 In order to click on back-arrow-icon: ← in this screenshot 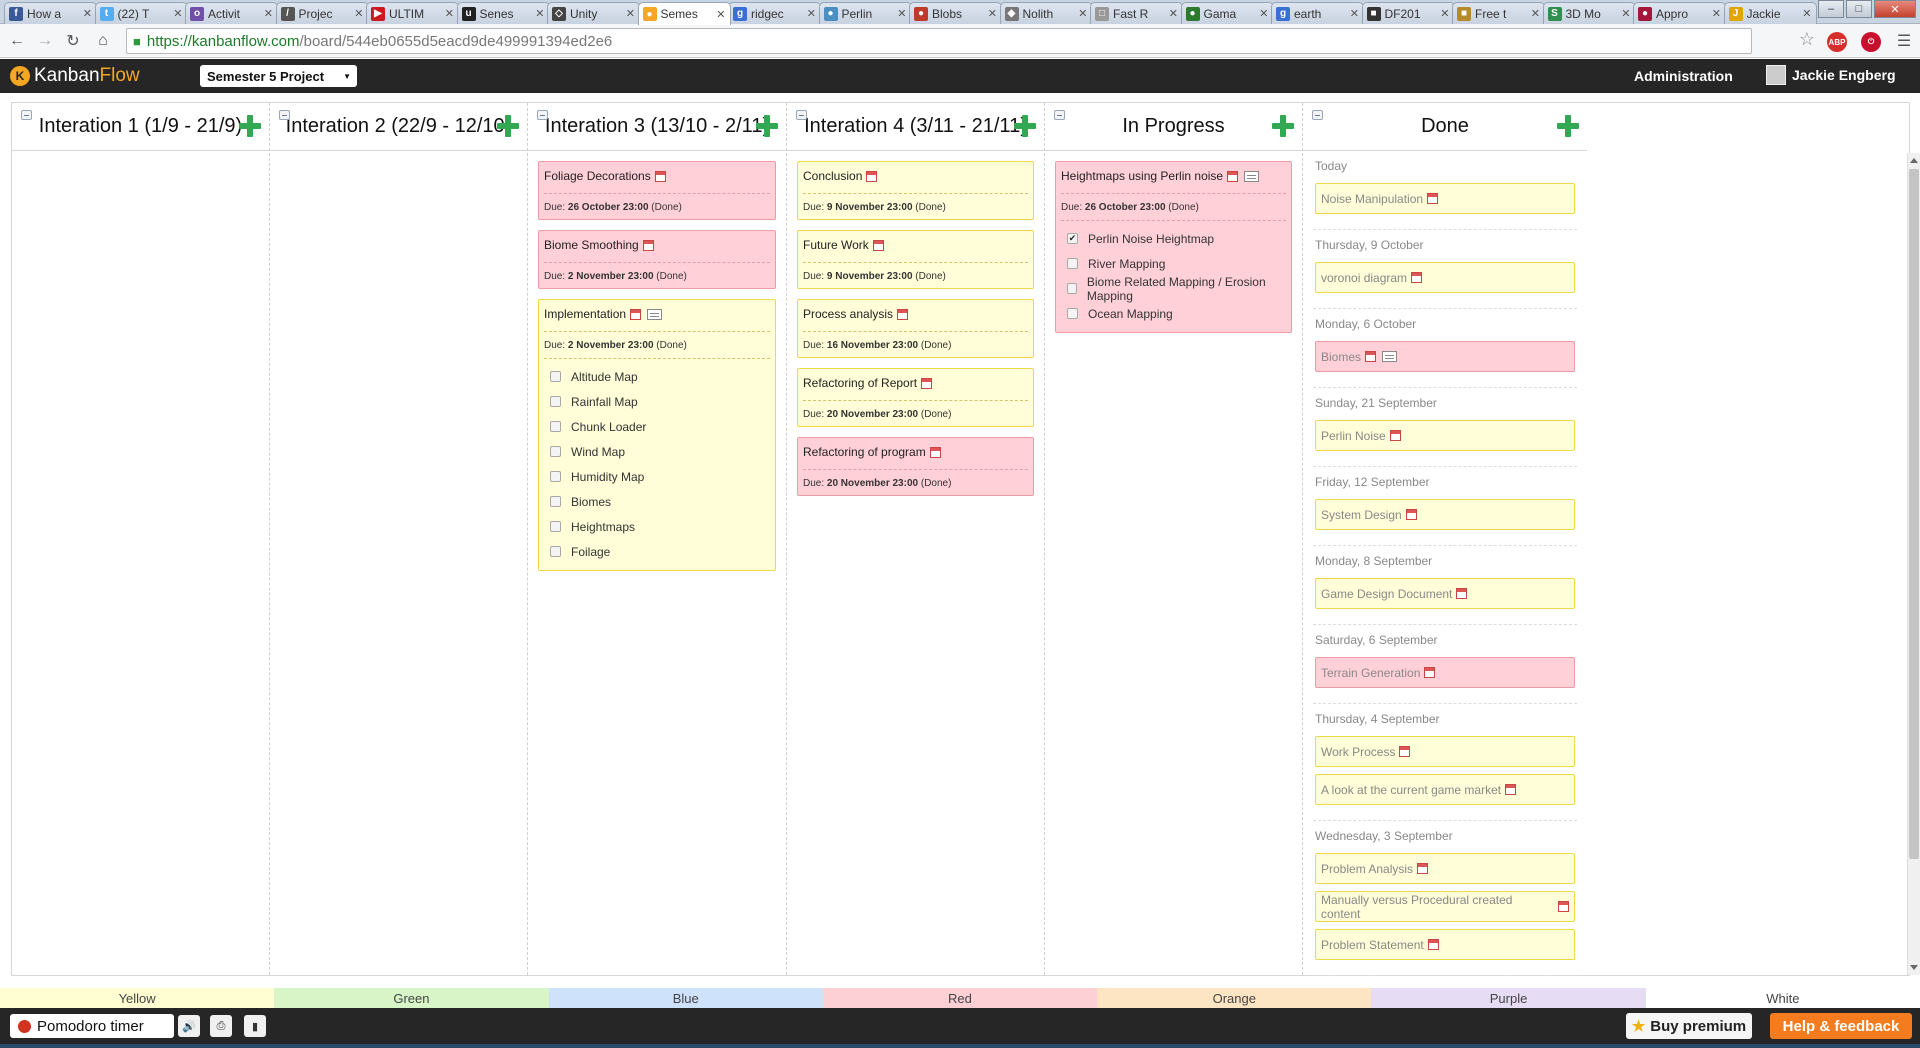, I will do `click(17, 41)`.